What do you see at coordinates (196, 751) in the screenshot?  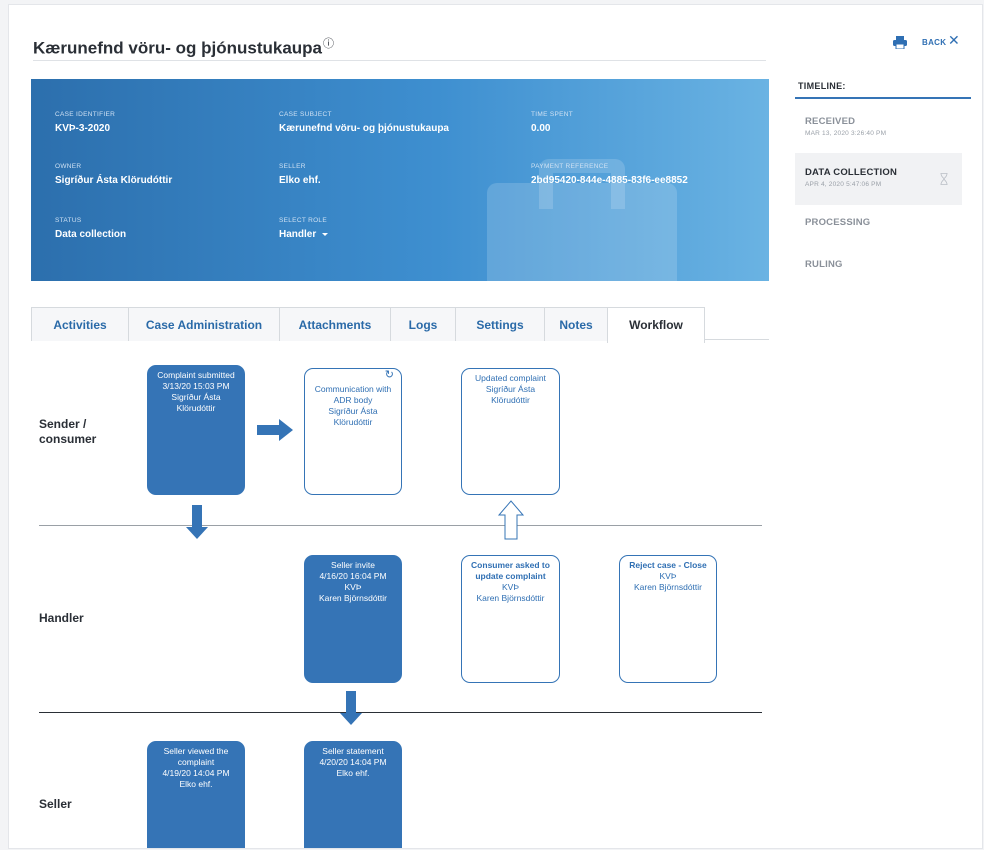 I see `step-title: Seller viewed the` at bounding box center [196, 751].